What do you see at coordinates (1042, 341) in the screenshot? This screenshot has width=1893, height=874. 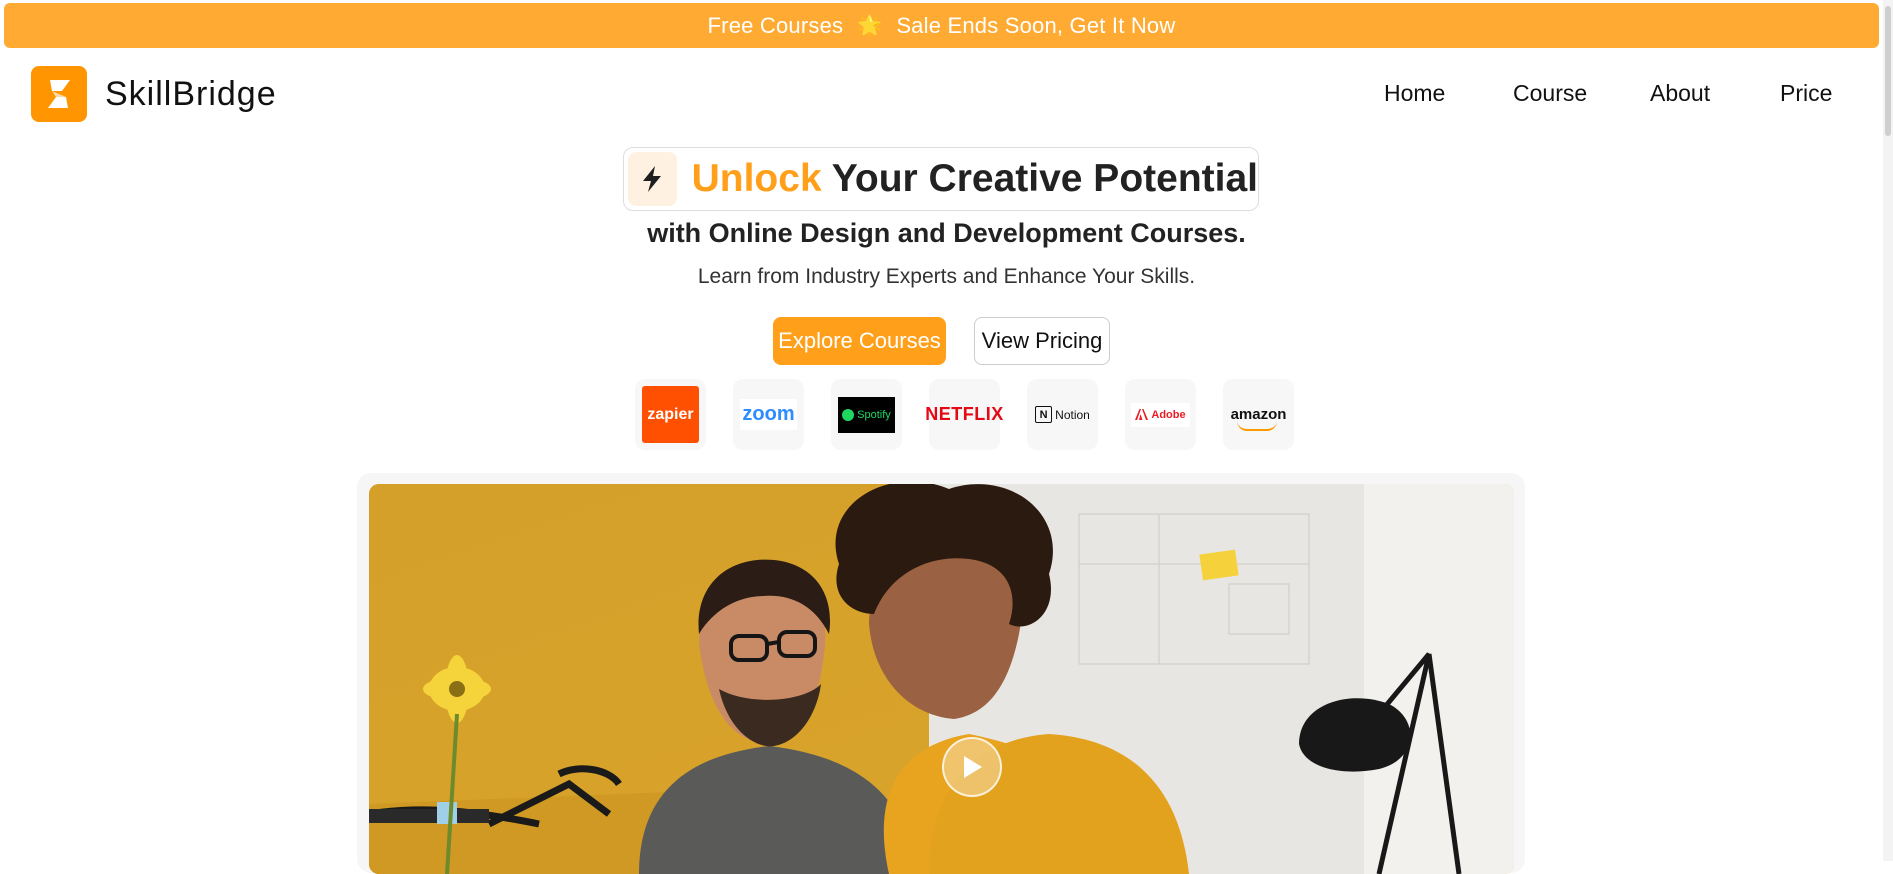 I see `view-pricing-button: View Pricing` at bounding box center [1042, 341].